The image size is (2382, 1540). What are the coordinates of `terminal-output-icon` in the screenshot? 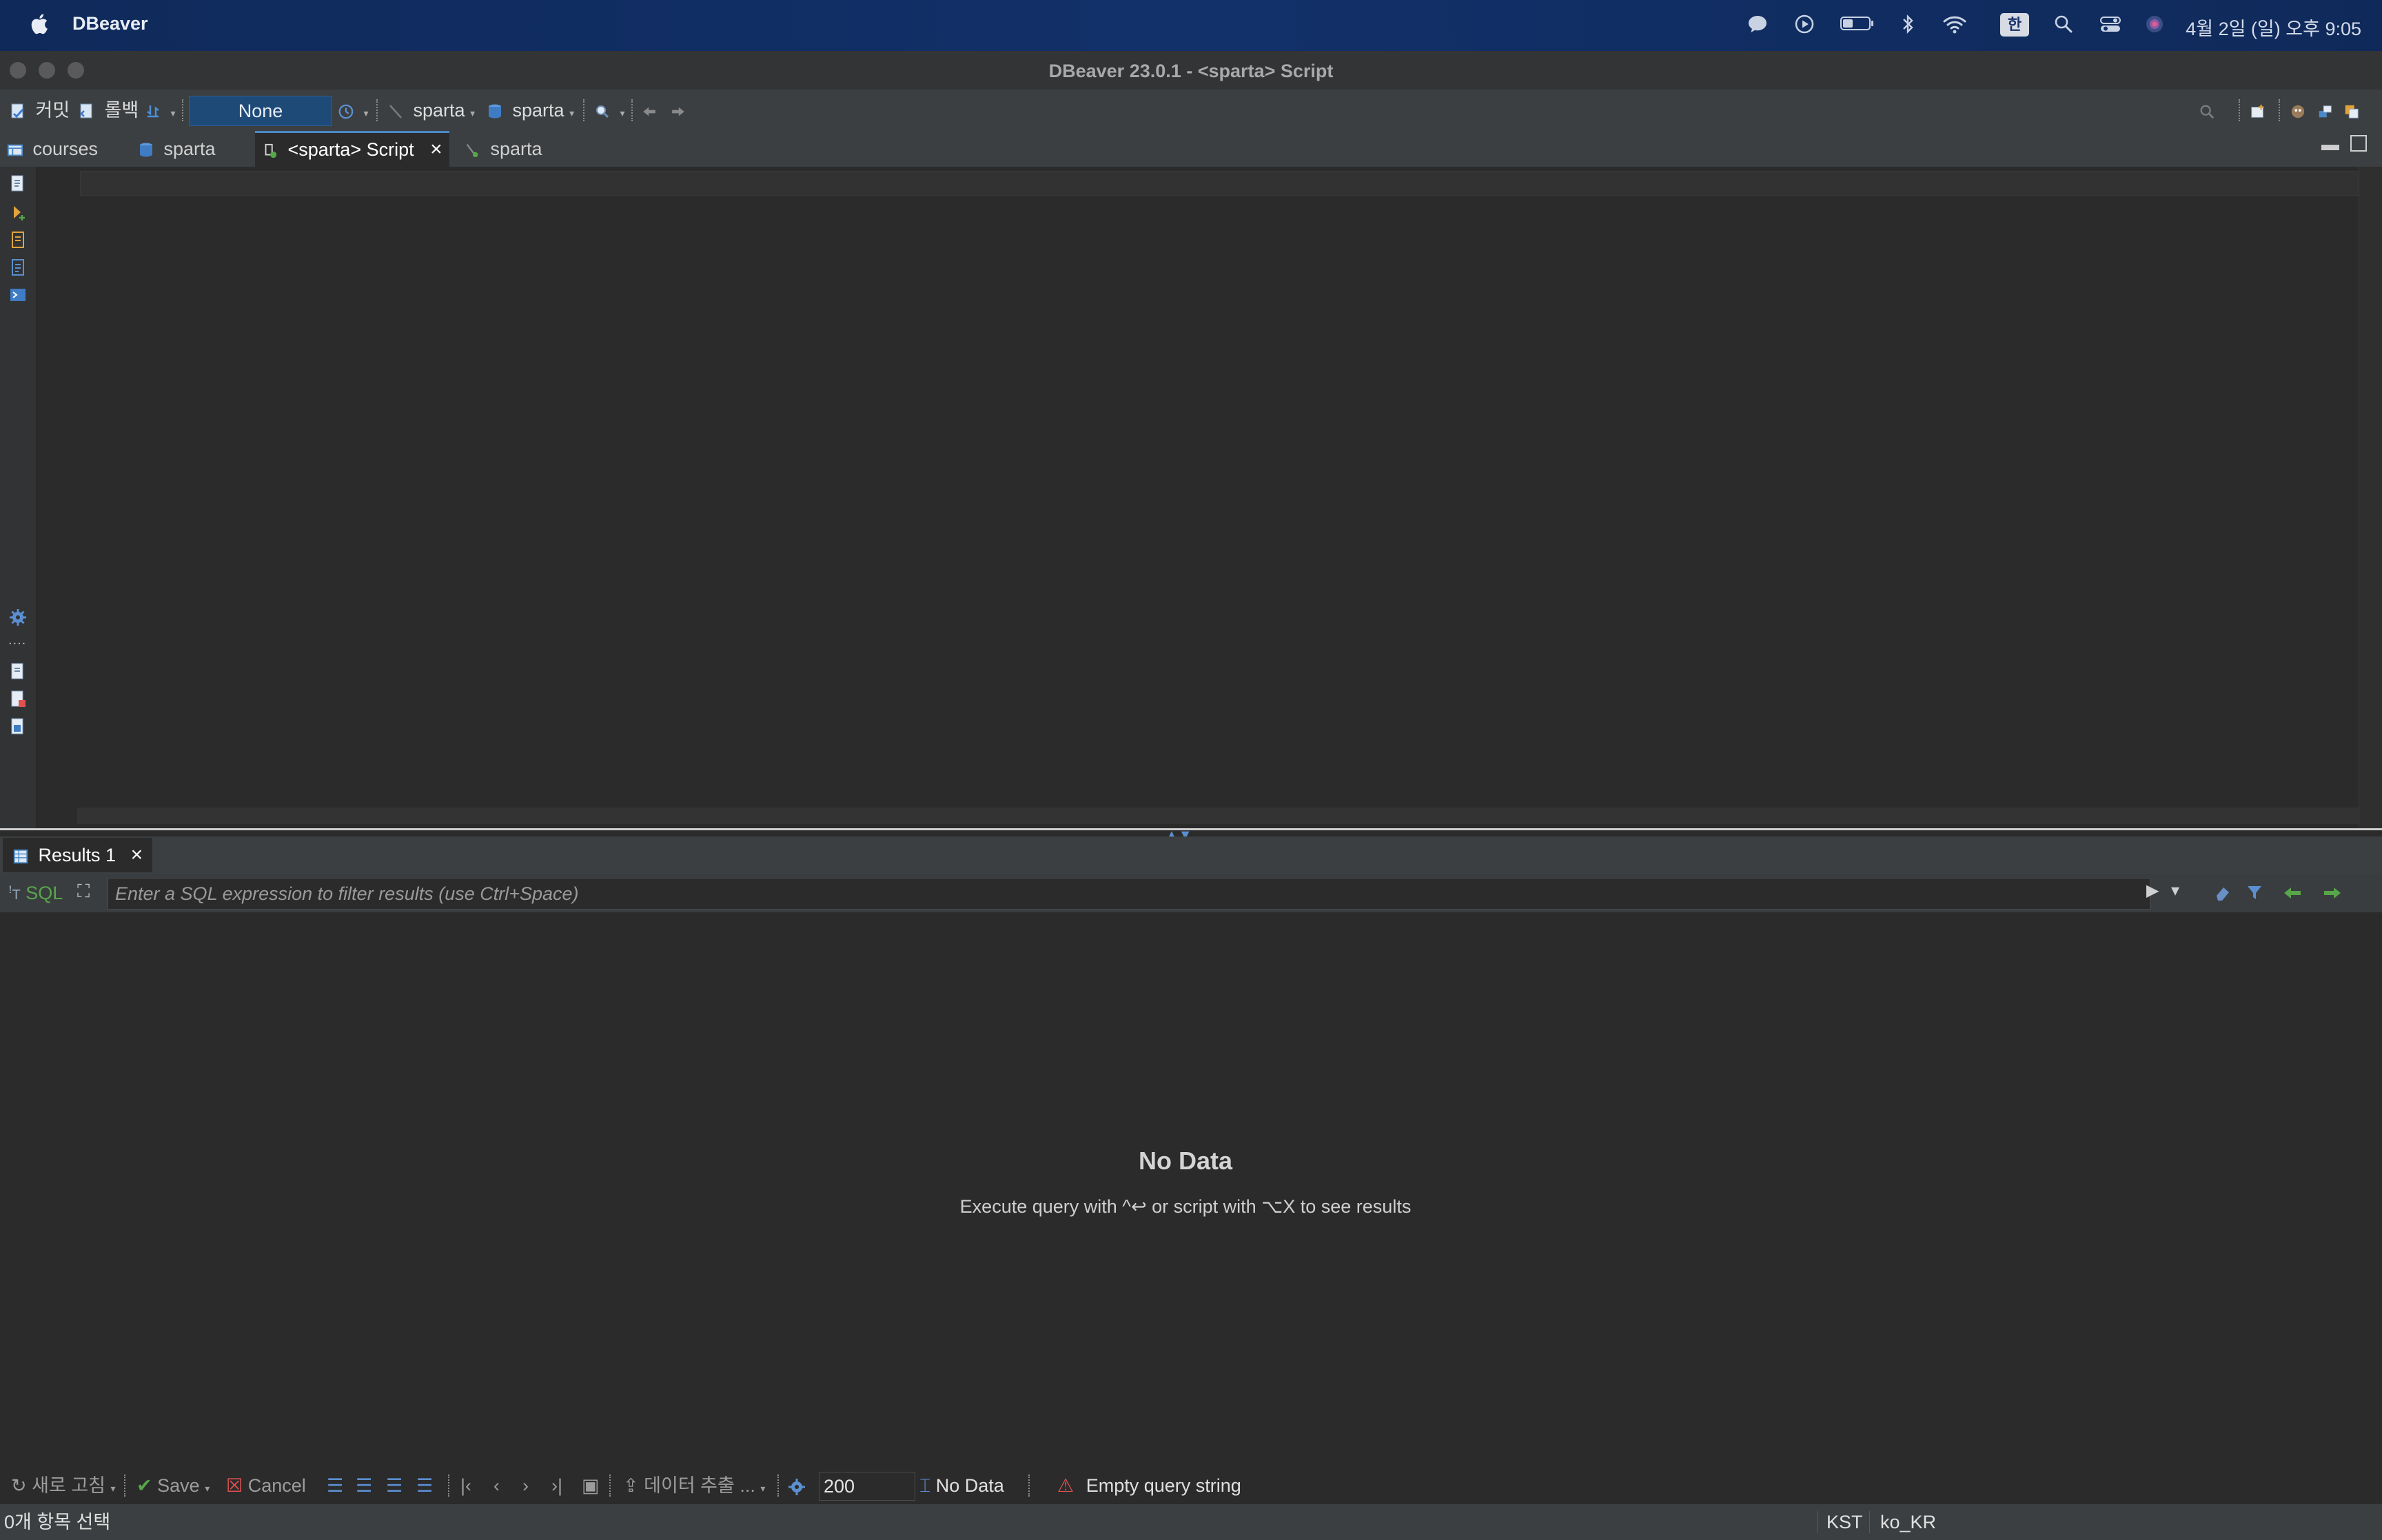 It's located at (18, 295).